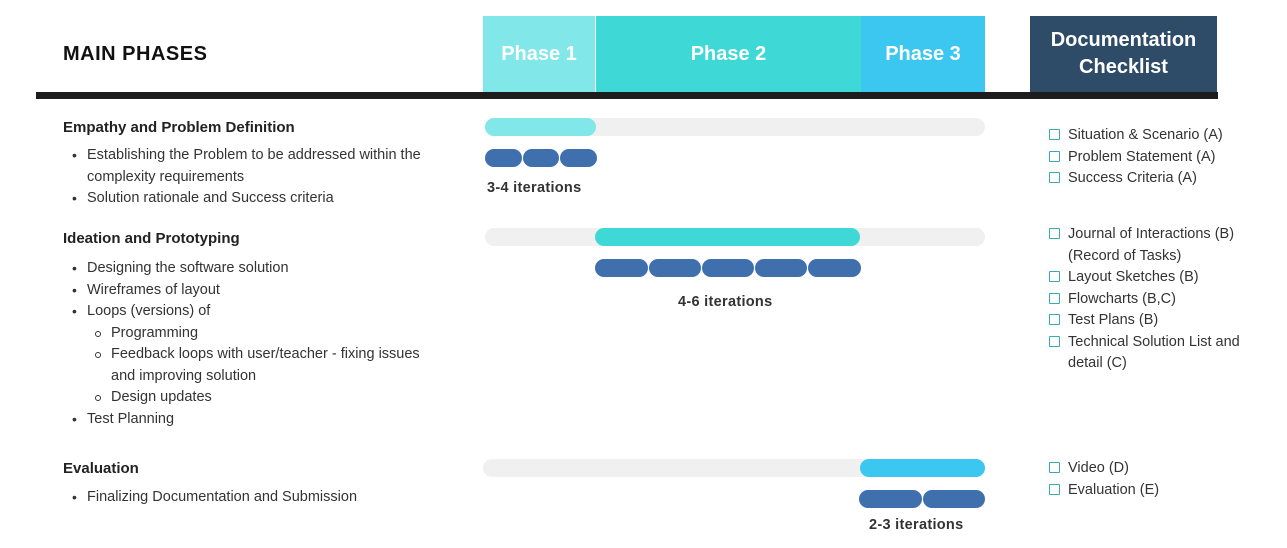 The image size is (1287, 548). I want to click on checklist-label: Technical Solution List and detail (C), so click(1154, 352).